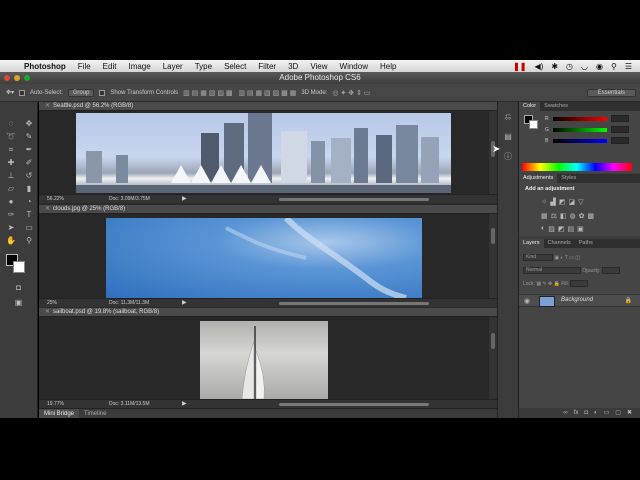  Describe the element at coordinates (52, 303) in the screenshot. I see `zoom-level: 25%` at that location.